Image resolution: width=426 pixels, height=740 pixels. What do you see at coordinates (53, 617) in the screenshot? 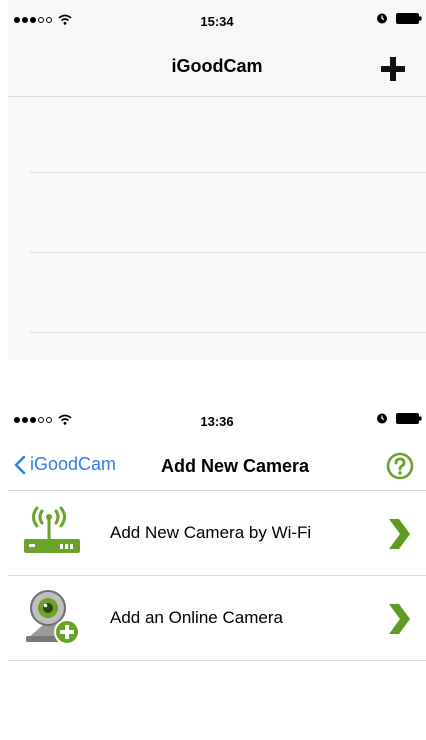
I see `webcam-add-icon` at bounding box center [53, 617].